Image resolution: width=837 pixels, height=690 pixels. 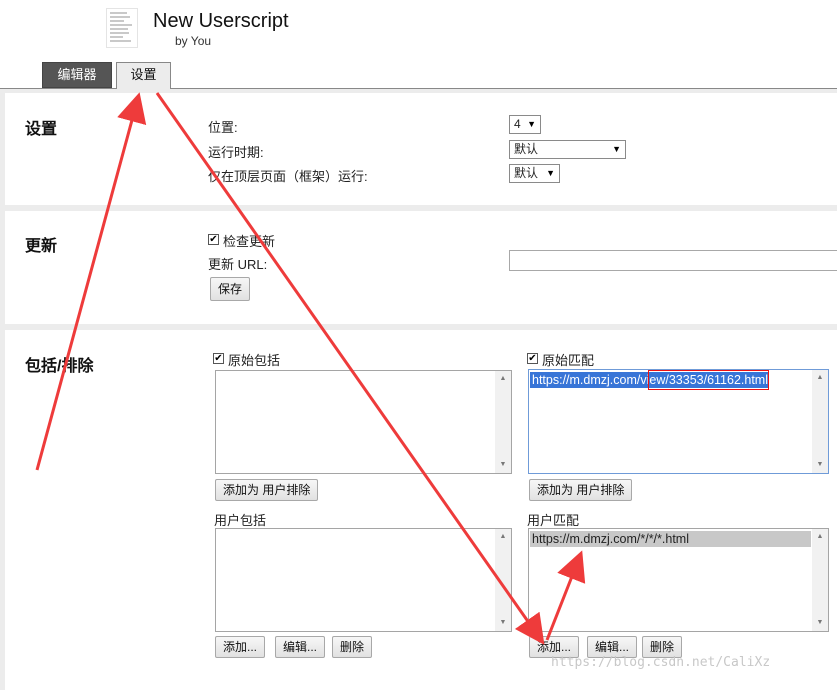 I want to click on include-exclude-title: 包括/排除, so click(x=59, y=366).